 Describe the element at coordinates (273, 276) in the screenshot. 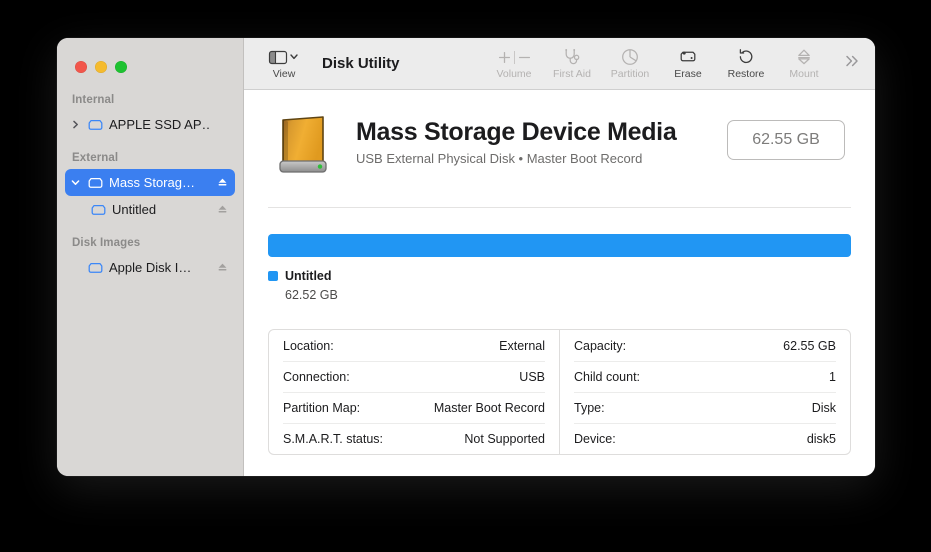

I see `legend-color-swatch` at that location.